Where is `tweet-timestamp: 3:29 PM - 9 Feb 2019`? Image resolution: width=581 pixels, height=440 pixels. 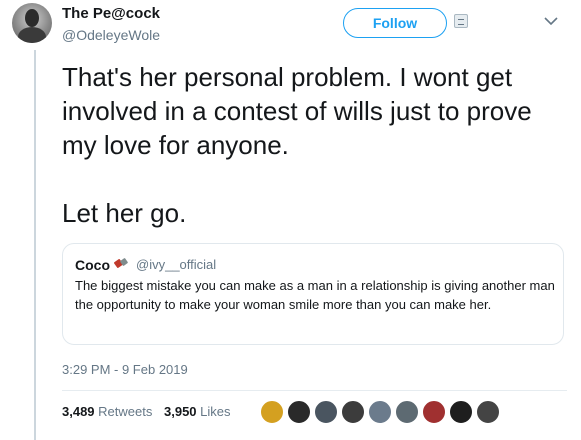 tweet-timestamp: 3:29 PM - 9 Feb 2019 is located at coordinates (125, 369).